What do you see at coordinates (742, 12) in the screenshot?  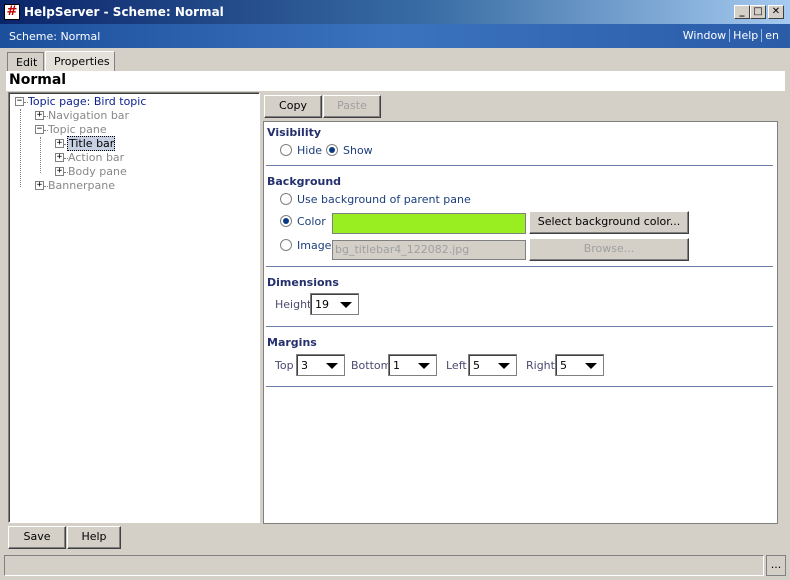 I see `minimize-button: _` at bounding box center [742, 12].